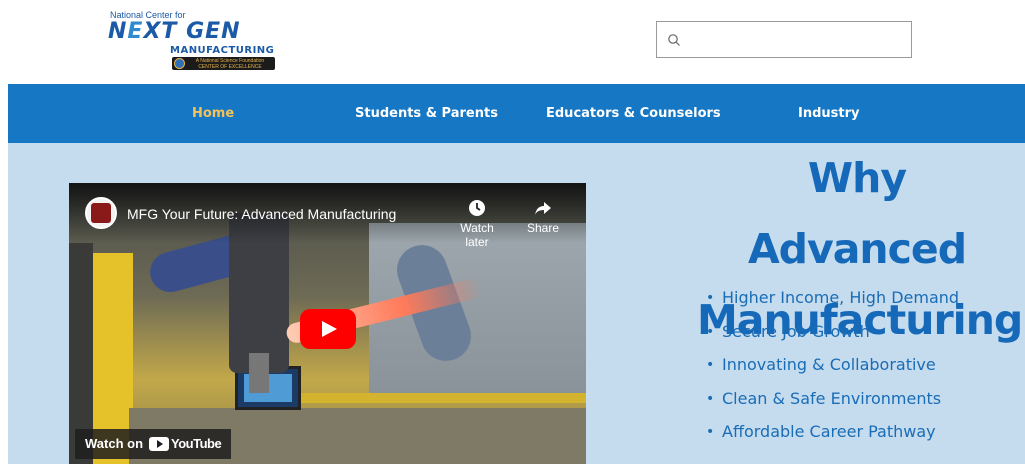 The image size is (1025, 464). I want to click on nsf-seal-icon, so click(179, 63).